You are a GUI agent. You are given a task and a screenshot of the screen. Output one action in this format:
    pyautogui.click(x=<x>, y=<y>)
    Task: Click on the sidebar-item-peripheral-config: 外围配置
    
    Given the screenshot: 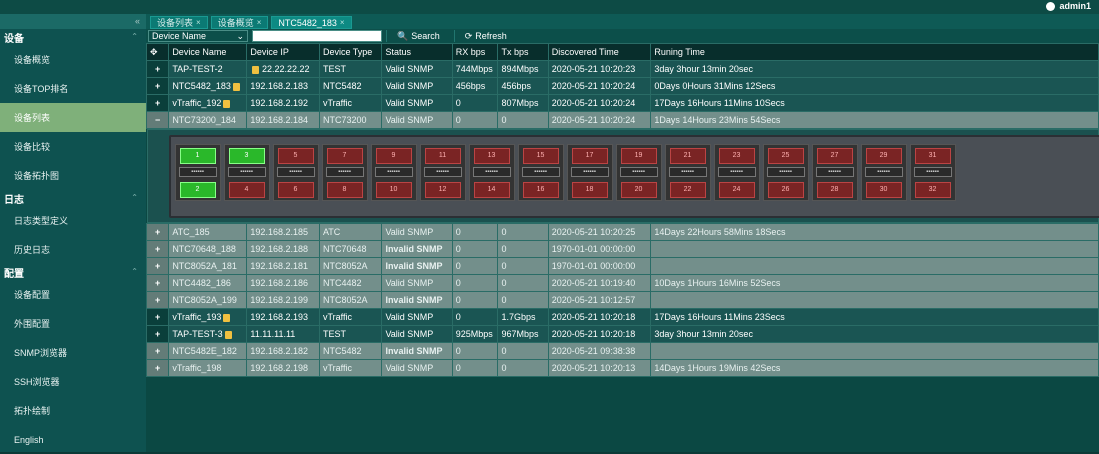 What is the action you would take?
    pyautogui.click(x=73, y=323)
    